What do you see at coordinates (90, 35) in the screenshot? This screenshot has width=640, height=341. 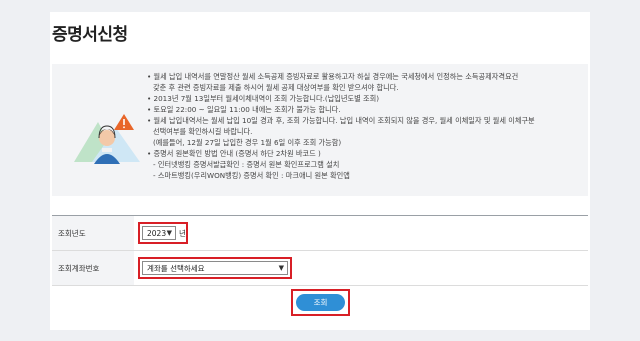 I see `page-title: 증명서신청` at bounding box center [90, 35].